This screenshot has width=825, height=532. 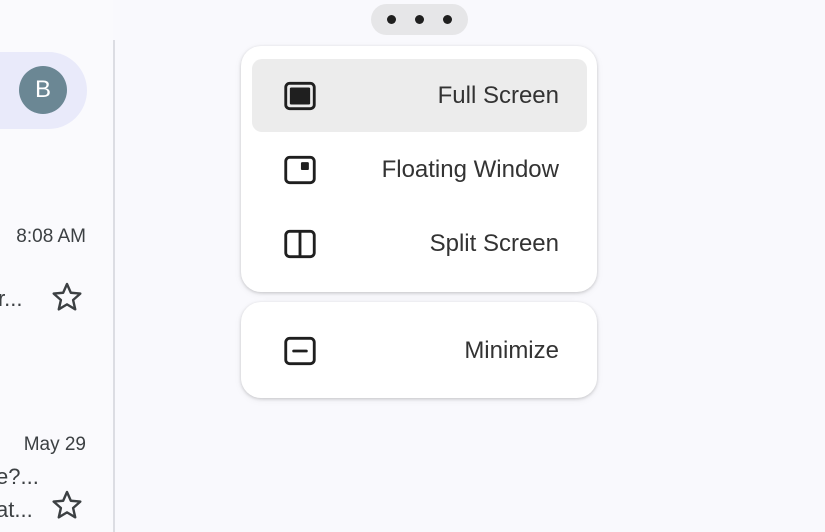 I want to click on message-time: May 29, so click(x=54, y=444).